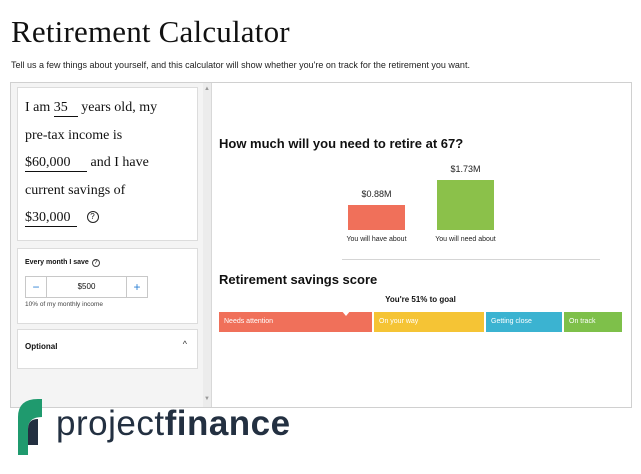 The width and height of the screenshot is (641, 474). I want to click on optional-label: Optional, so click(41, 346).